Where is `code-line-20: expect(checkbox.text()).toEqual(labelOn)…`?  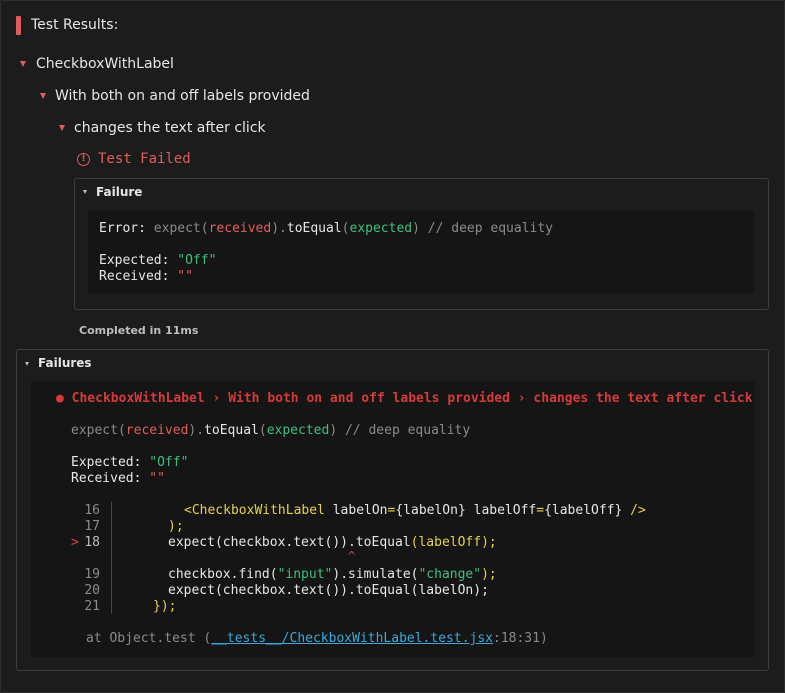 code-line-20: expect(checkbox.text()).toEqual(labelOn)… is located at coordinates (328, 590).